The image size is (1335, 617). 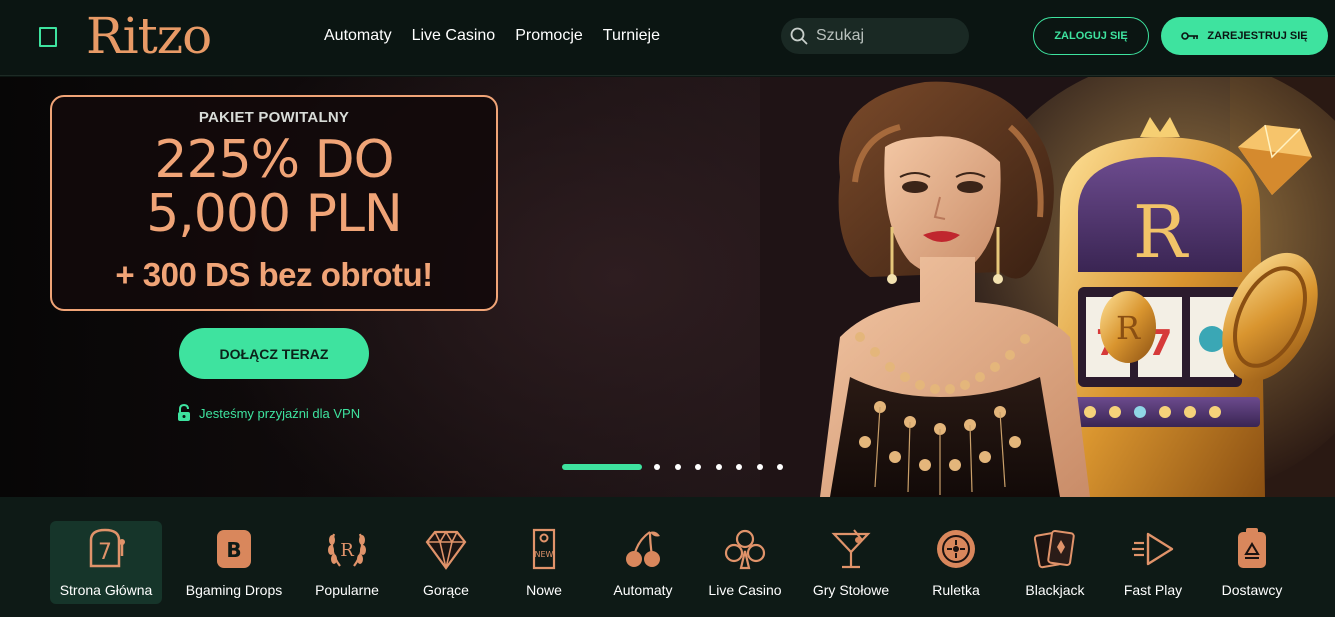 What do you see at coordinates (1091, 36) in the screenshot?
I see `login-button: ZALOGUJ SIĘ` at bounding box center [1091, 36].